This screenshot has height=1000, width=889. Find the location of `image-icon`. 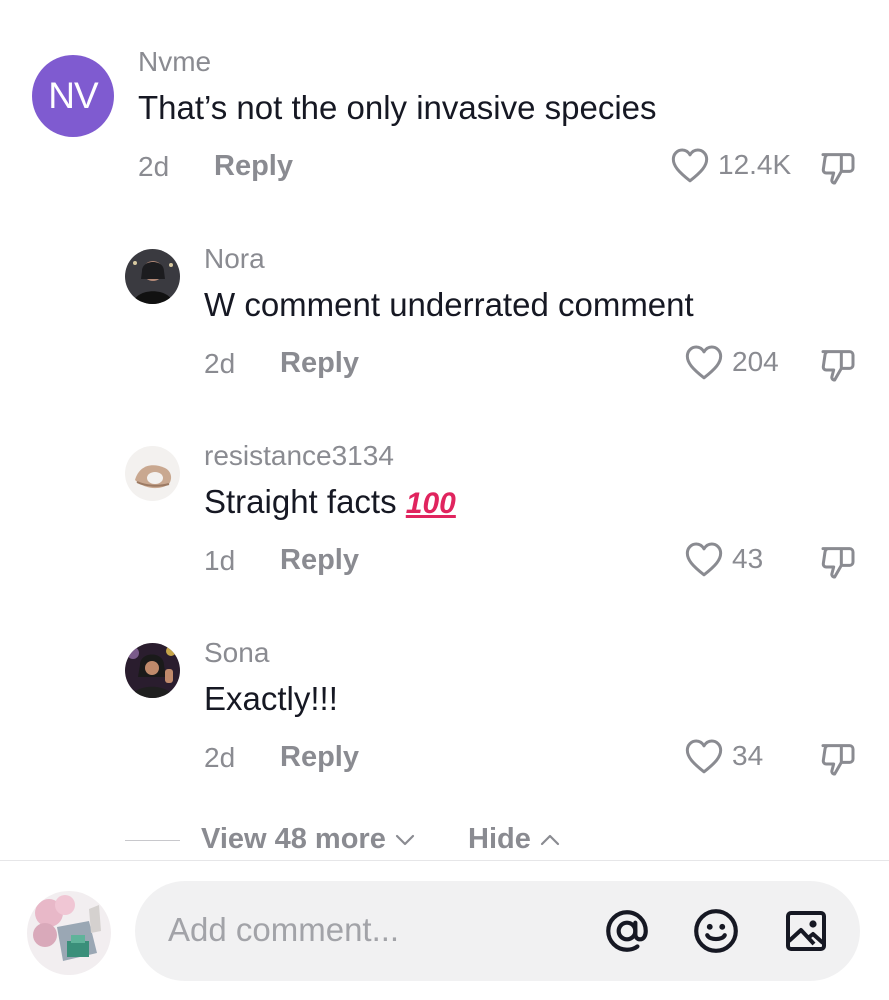

image-icon is located at coordinates (806, 931).